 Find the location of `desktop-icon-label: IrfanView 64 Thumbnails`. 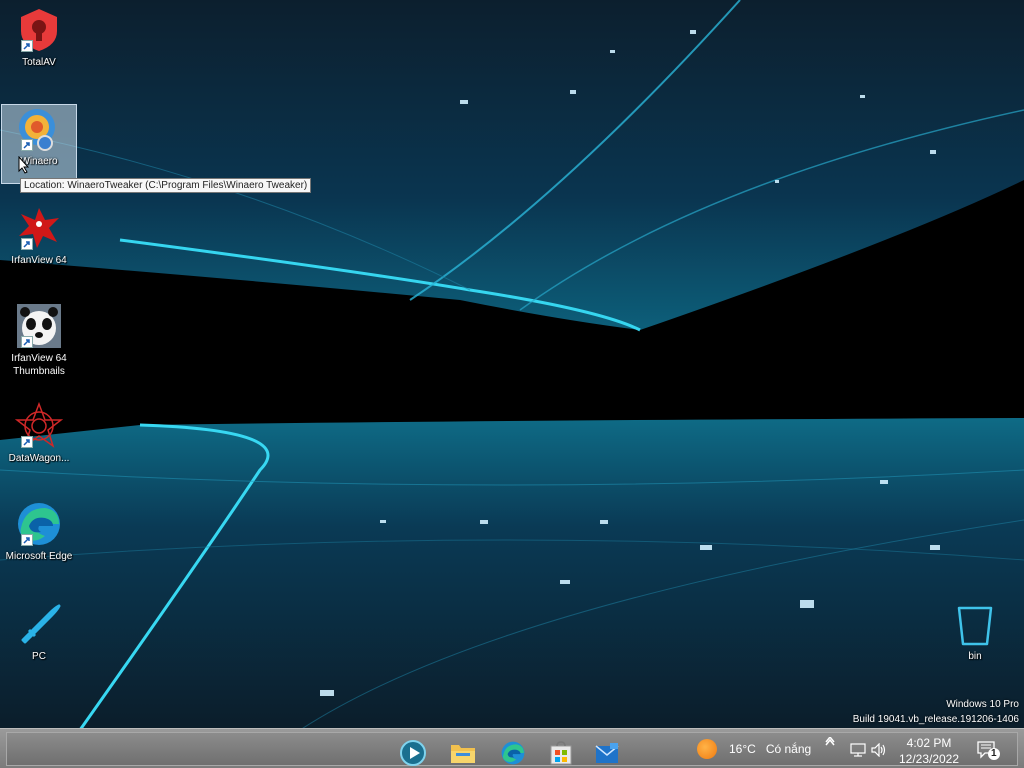

desktop-icon-label: IrfanView 64 Thumbnails is located at coordinates (39, 365).